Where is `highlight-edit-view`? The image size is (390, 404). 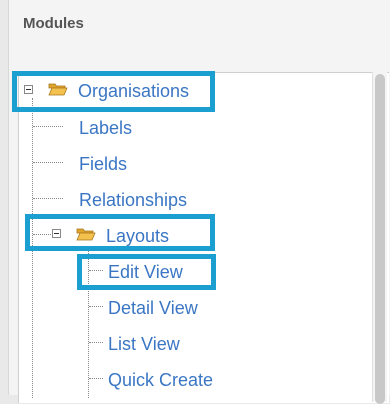
highlight-edit-view is located at coordinates (146, 272).